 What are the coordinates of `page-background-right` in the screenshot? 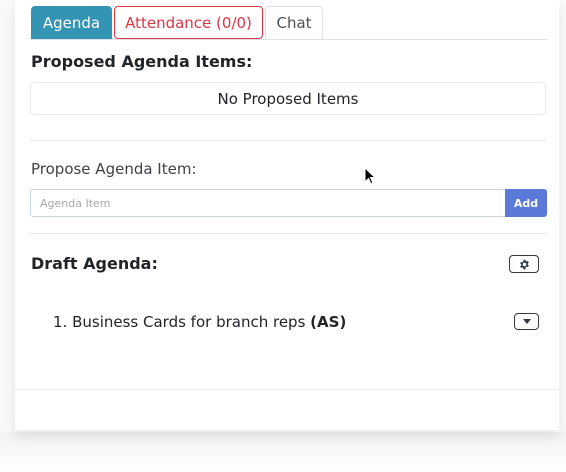 It's located at (563, 236).